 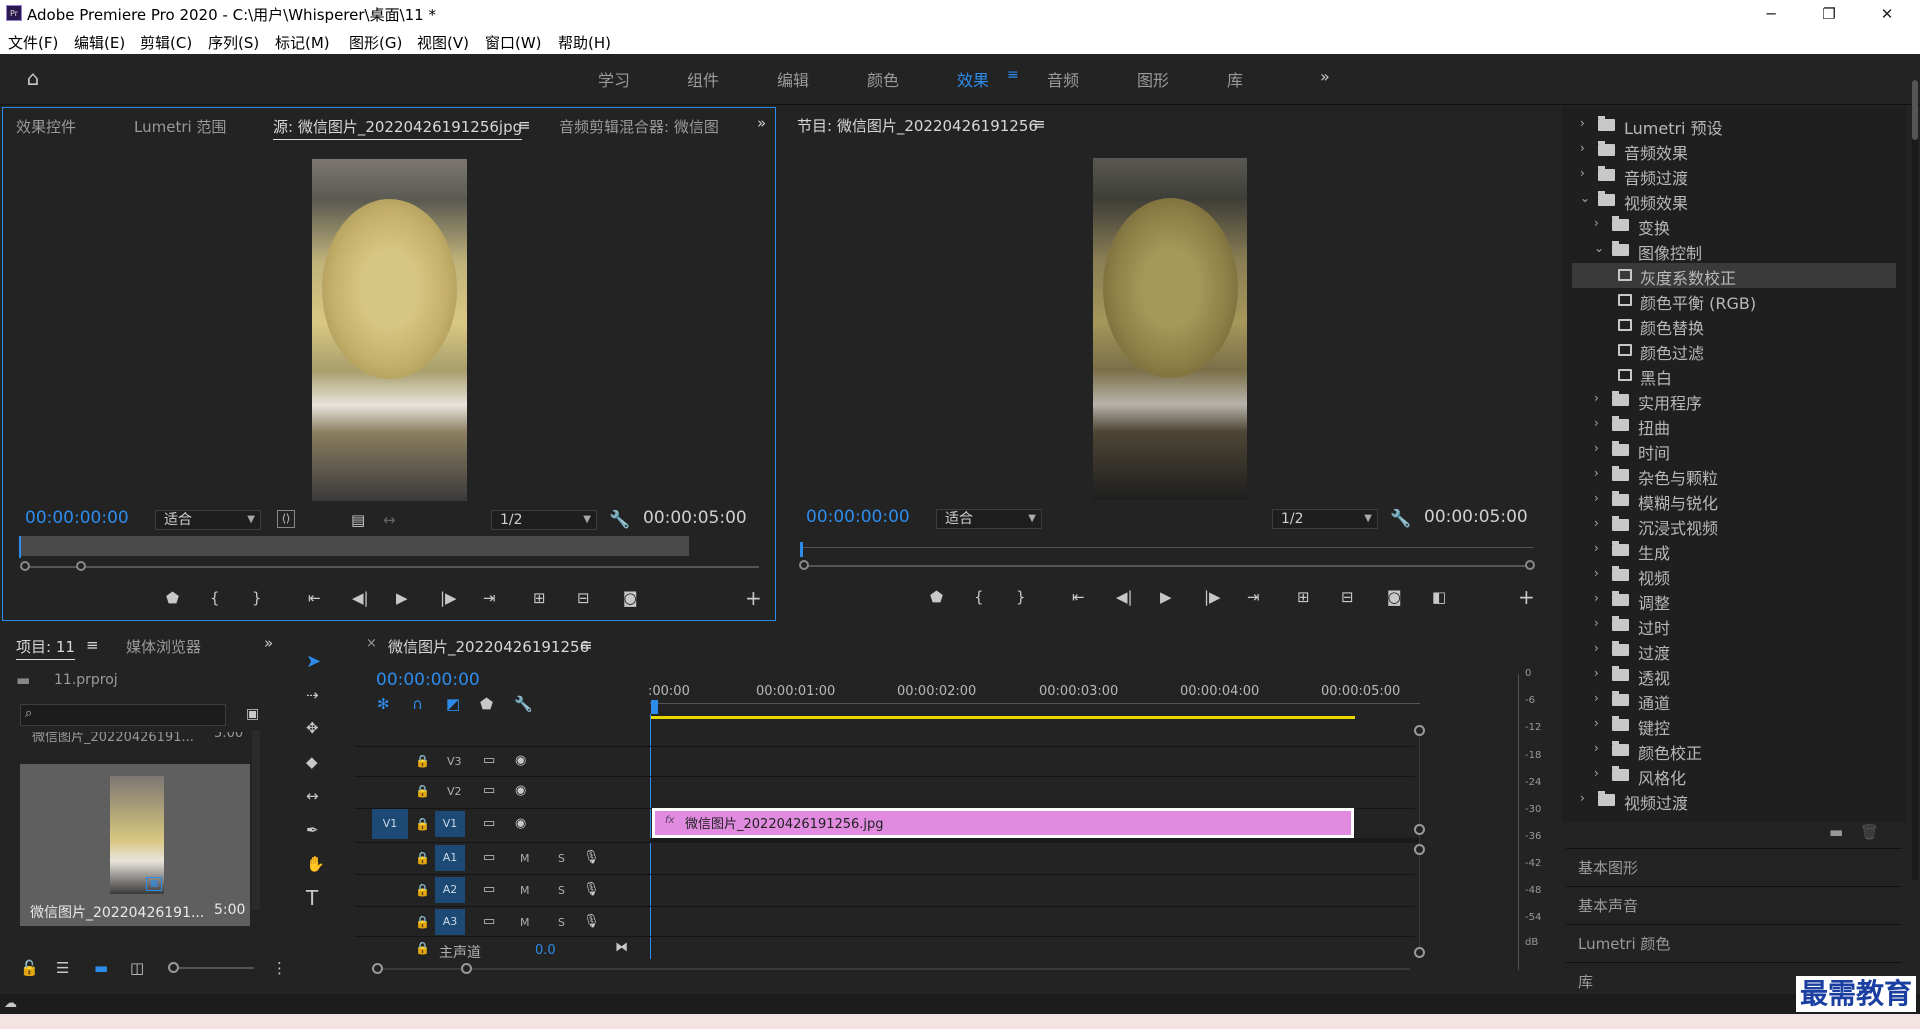 I want to click on hand-tool-icon: ✋, so click(x=315, y=864).